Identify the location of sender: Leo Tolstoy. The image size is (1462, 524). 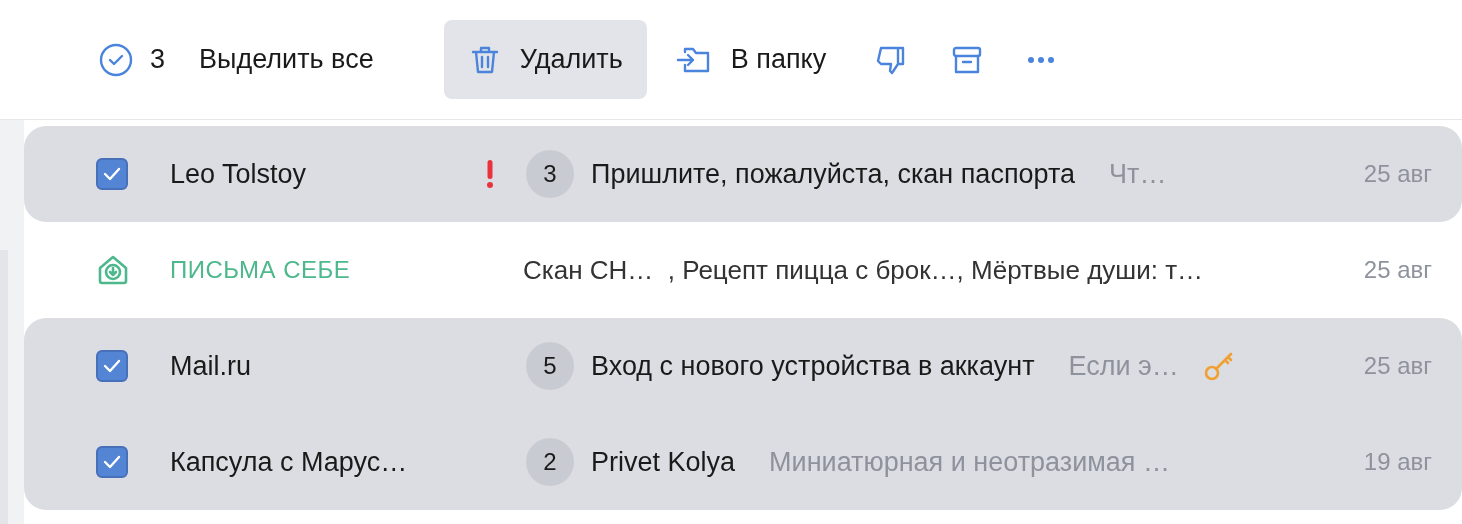
(239, 174).